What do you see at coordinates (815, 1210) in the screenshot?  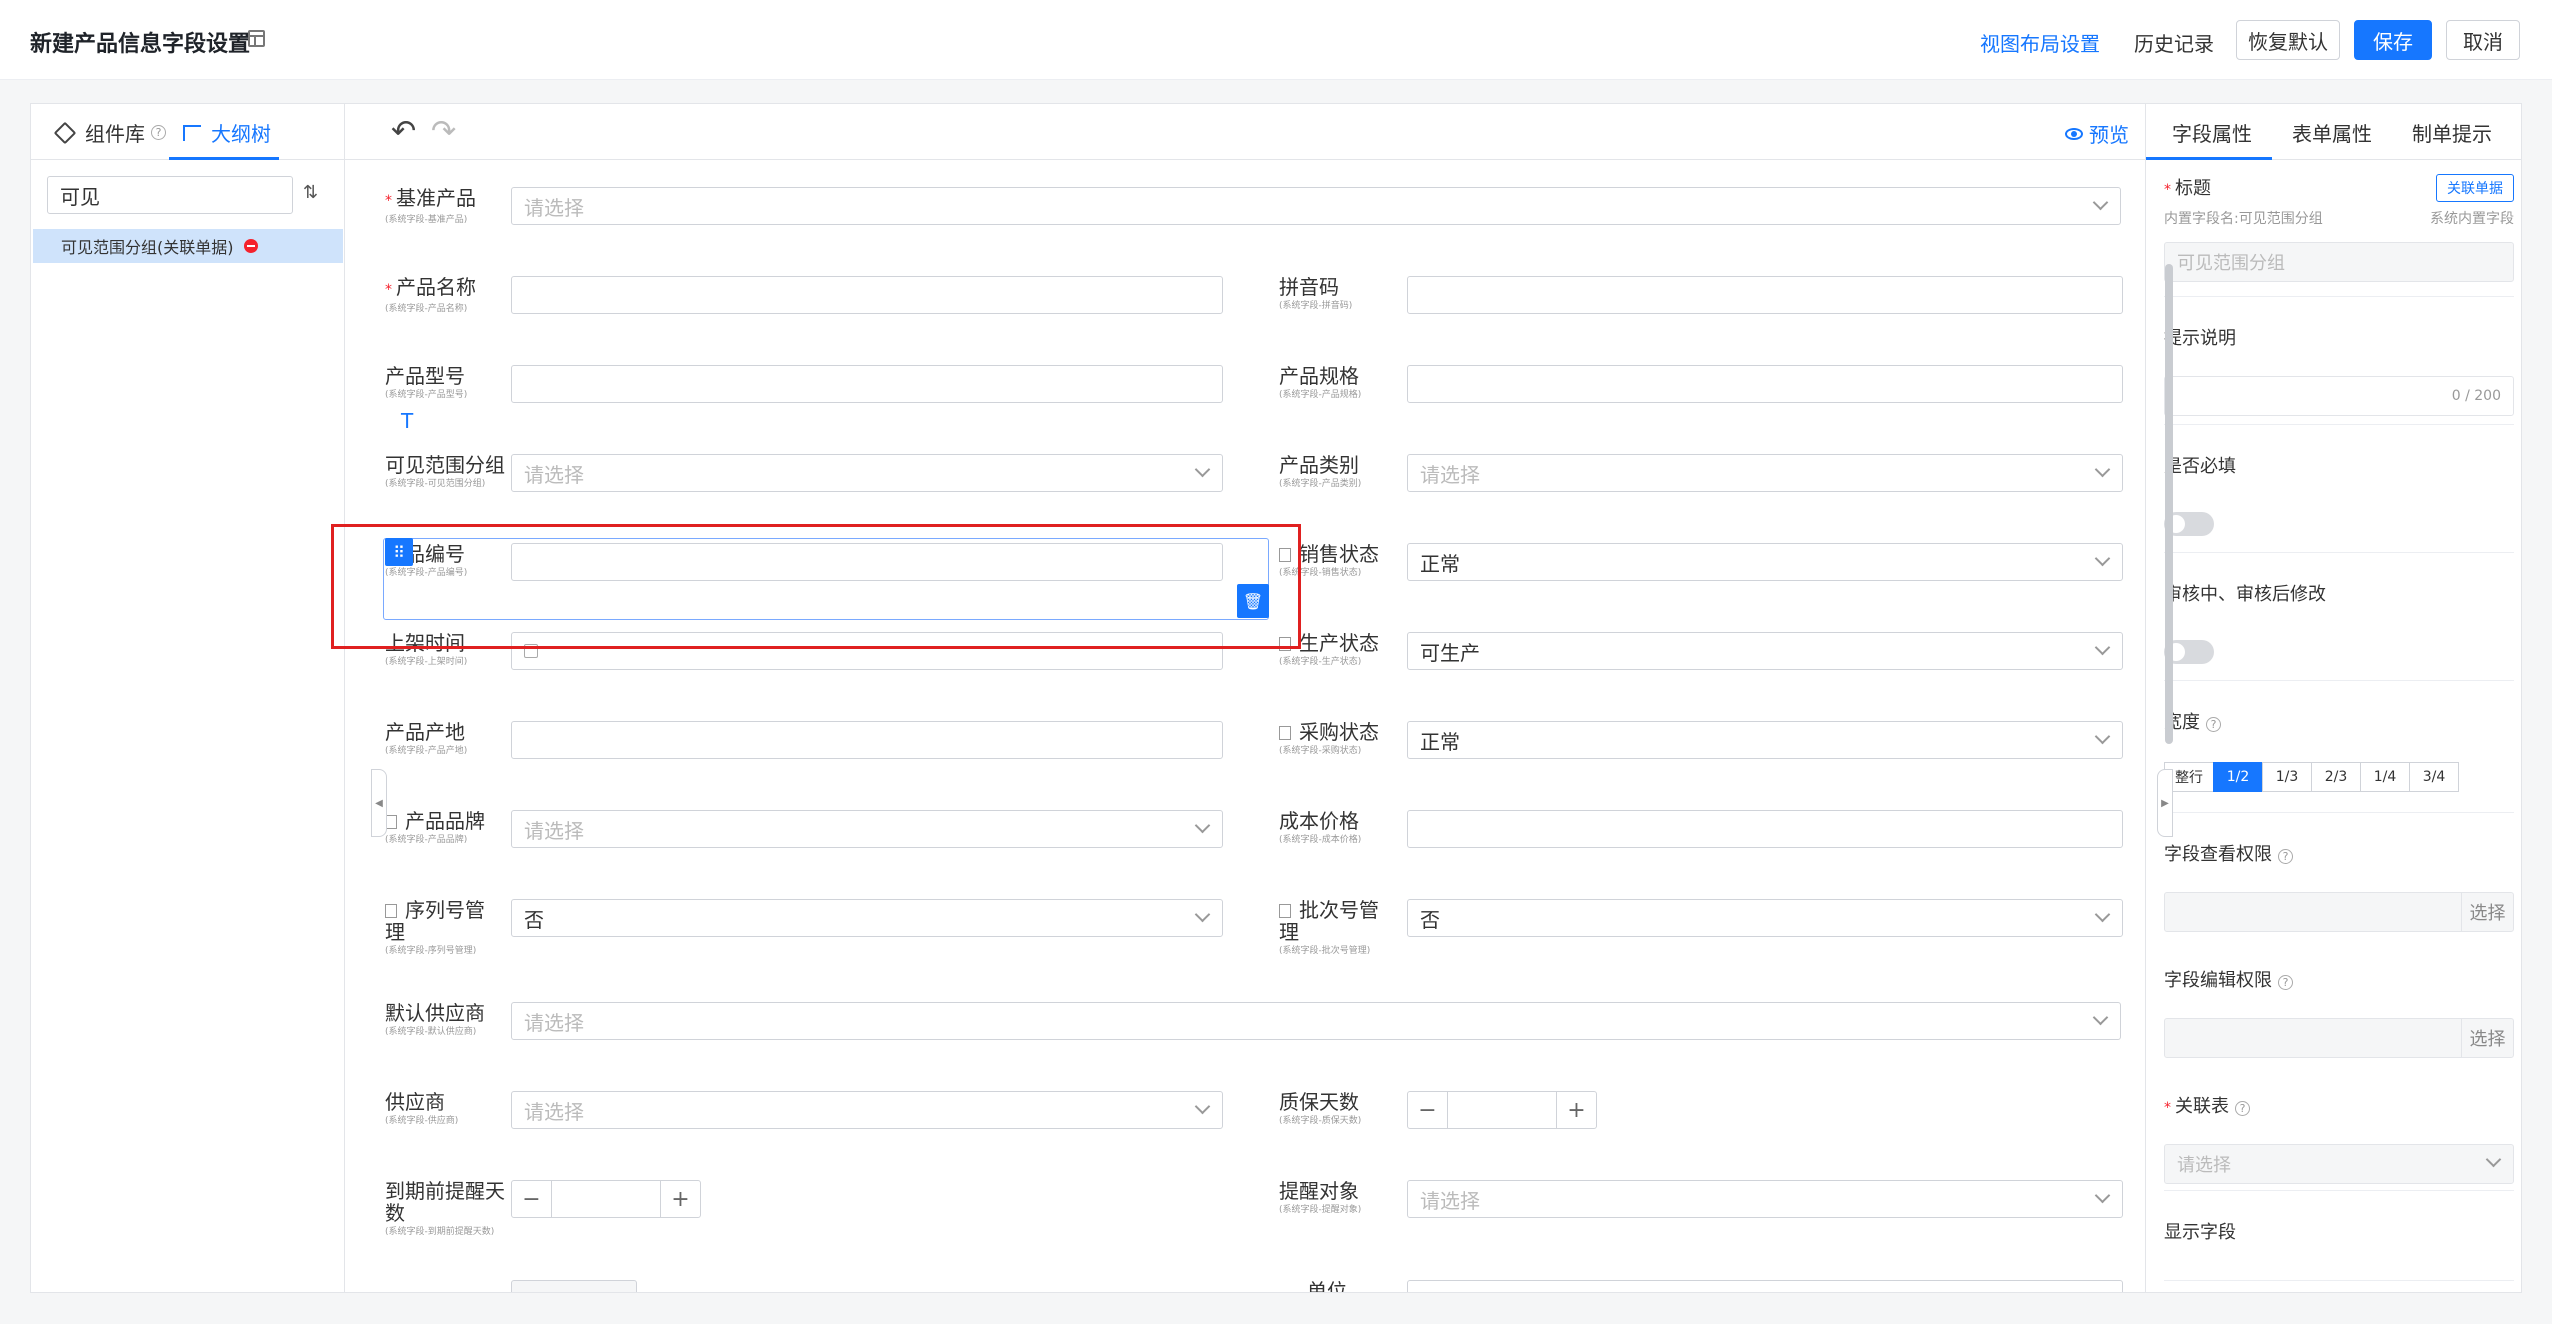 I see `field-expiry-remind: 到期前提醒天数 (系统字段-到期前提醒天数) − +` at bounding box center [815, 1210].